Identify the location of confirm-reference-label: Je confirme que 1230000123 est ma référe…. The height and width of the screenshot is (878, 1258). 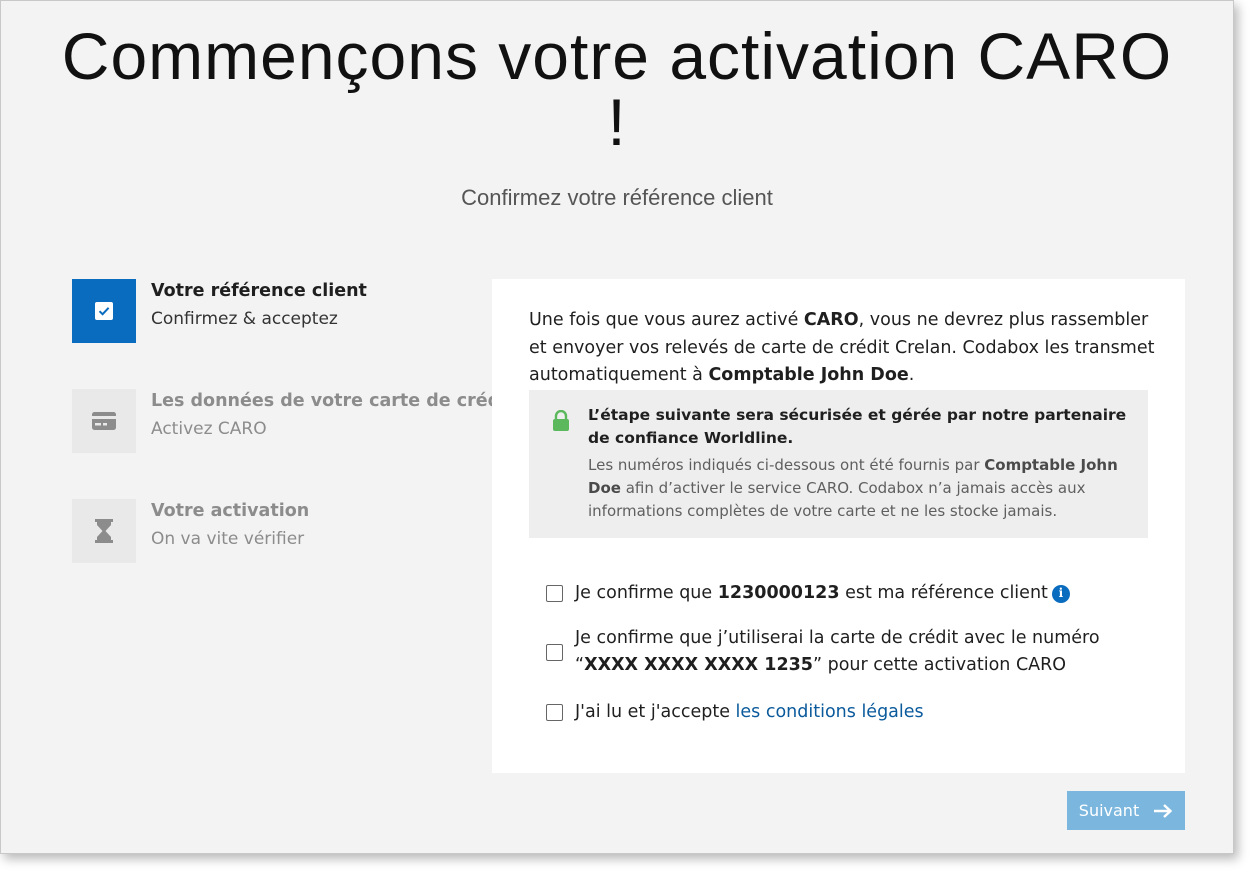
(822, 593).